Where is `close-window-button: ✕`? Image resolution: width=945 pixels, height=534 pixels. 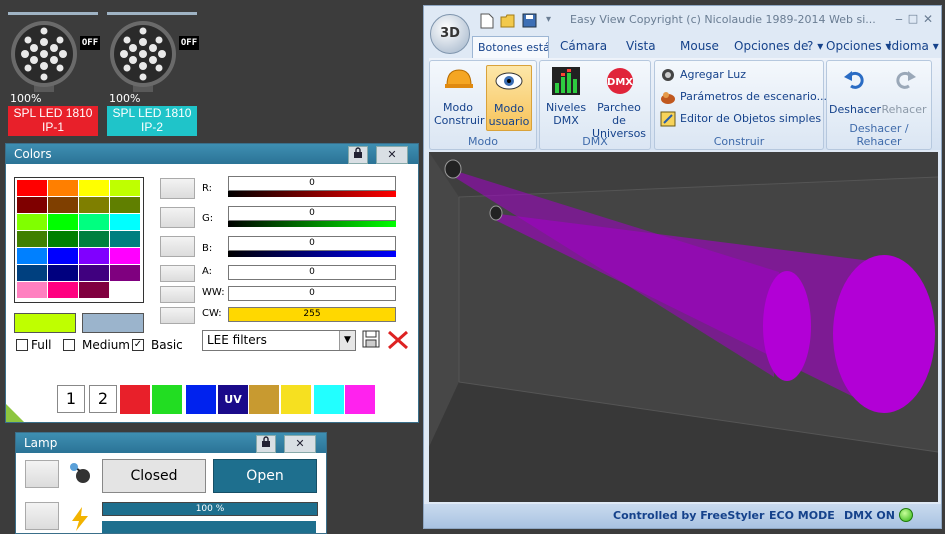 close-window-button: ✕ is located at coordinates (928, 19).